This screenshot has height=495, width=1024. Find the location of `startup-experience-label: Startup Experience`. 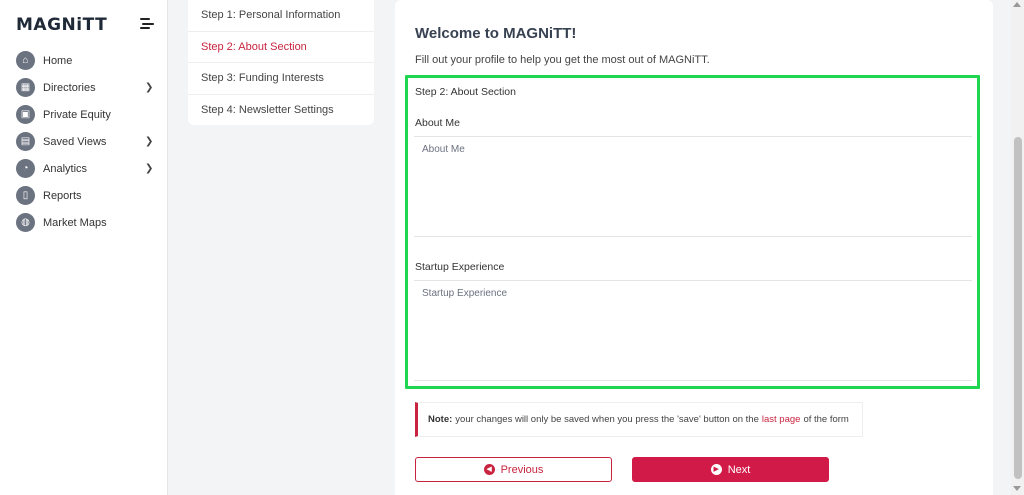

startup-experience-label: Startup Experience is located at coordinates (460, 267).